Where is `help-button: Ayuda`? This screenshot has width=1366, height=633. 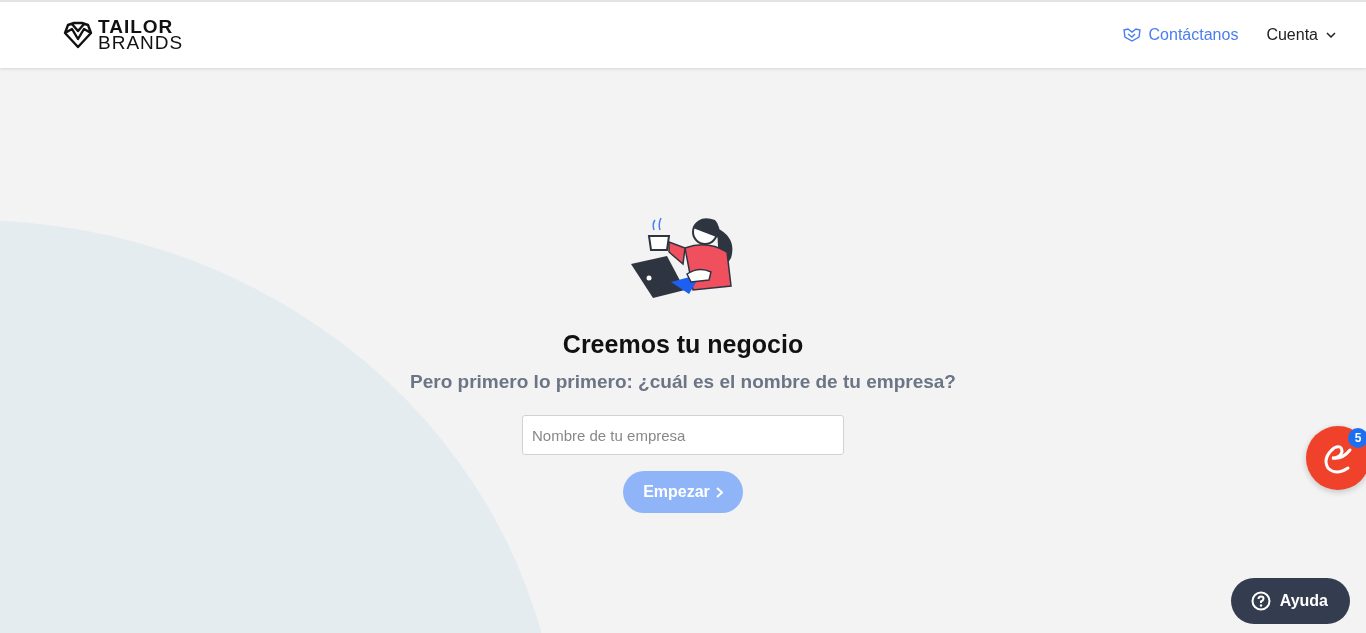 help-button: Ayuda is located at coordinates (1290, 601).